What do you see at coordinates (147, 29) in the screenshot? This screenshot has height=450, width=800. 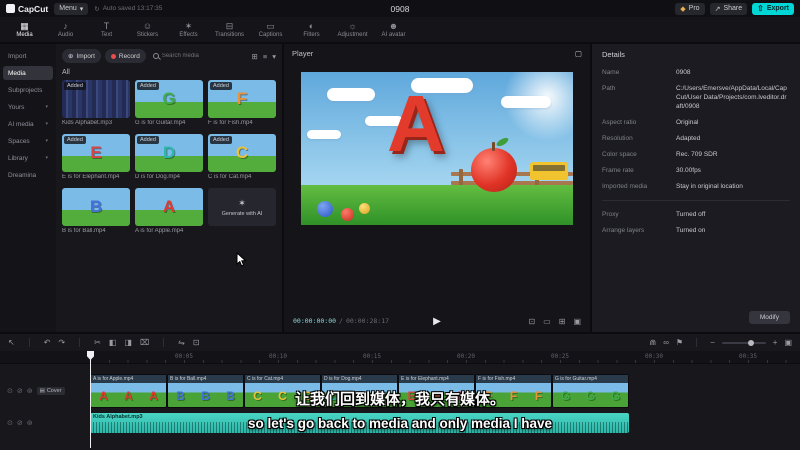 I see `tab-stickers: ☺ Stickers` at bounding box center [147, 29].